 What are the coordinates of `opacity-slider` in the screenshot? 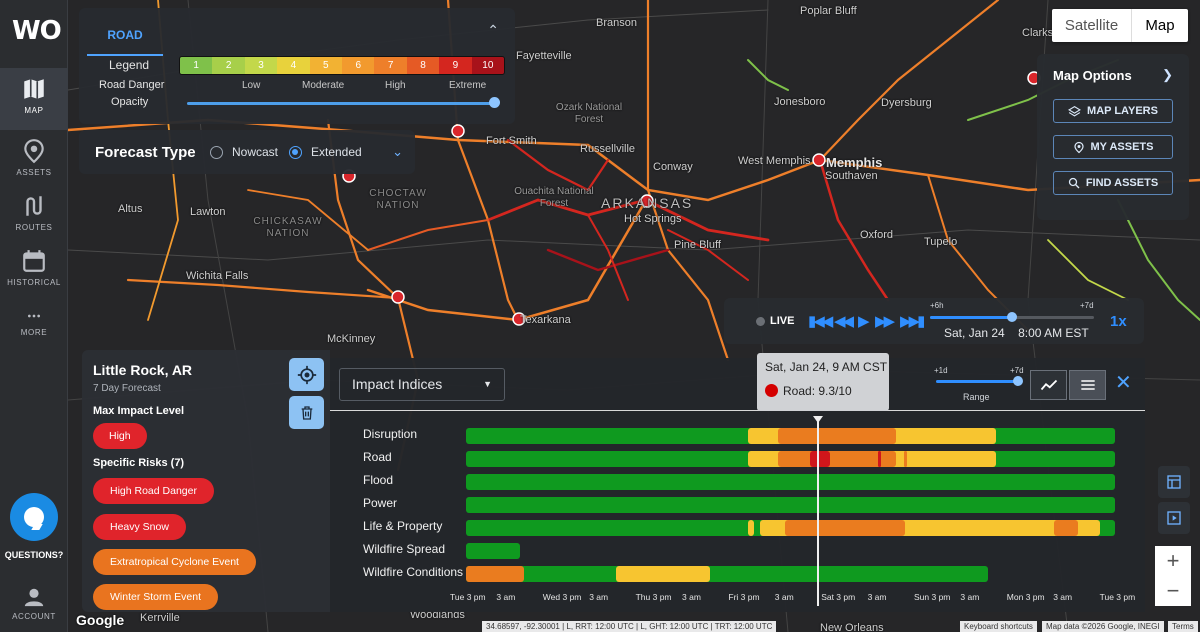 It's located at (342, 103).